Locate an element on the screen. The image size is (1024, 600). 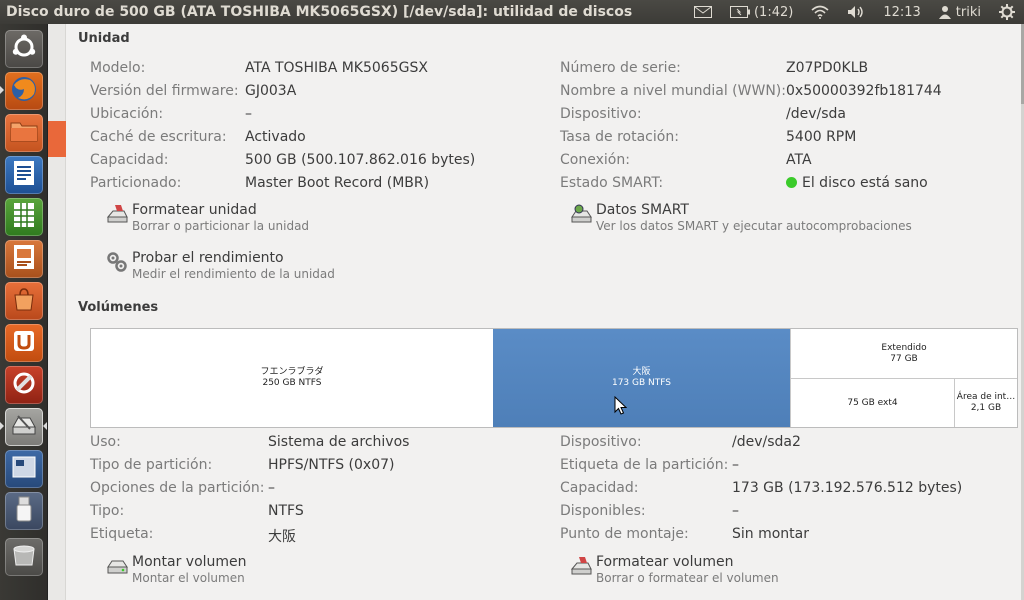
gears-icon is located at coordinates (117, 262).